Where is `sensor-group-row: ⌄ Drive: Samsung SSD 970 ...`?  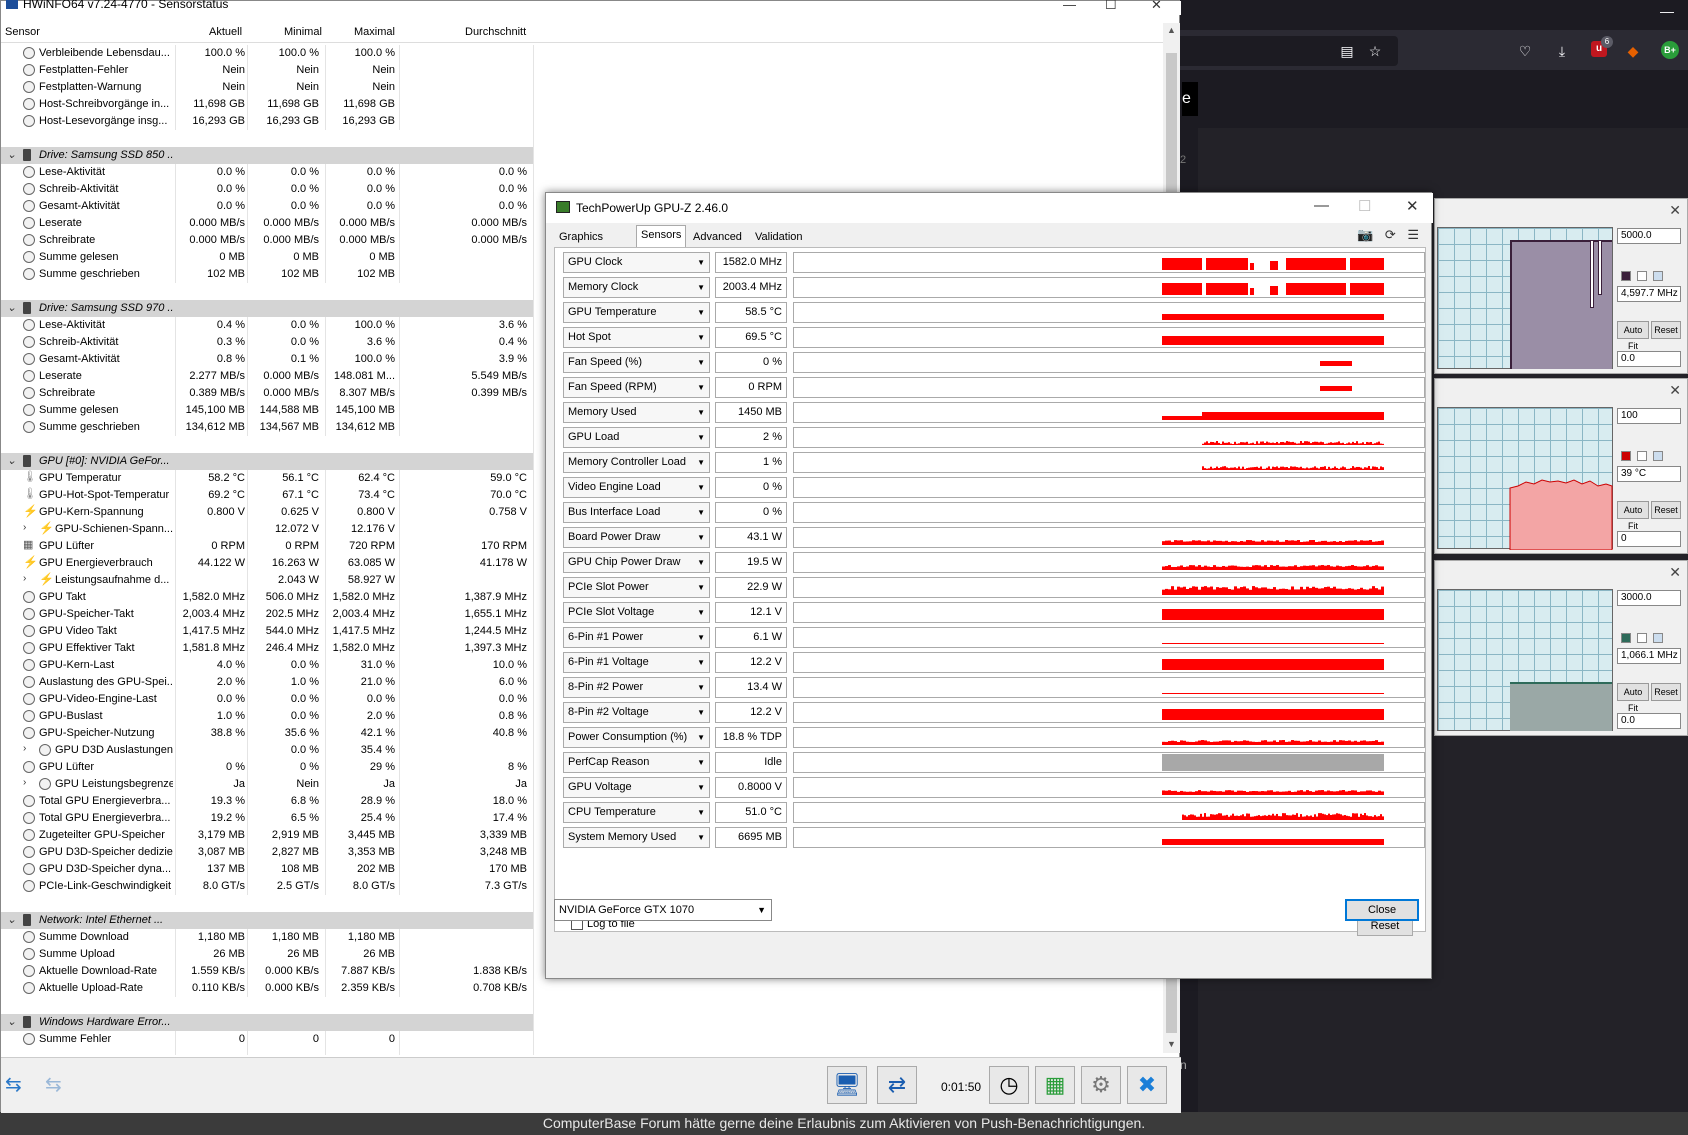
sensor-group-row: ⌄ Drive: Samsung SSD 970 ... is located at coordinates (267, 308).